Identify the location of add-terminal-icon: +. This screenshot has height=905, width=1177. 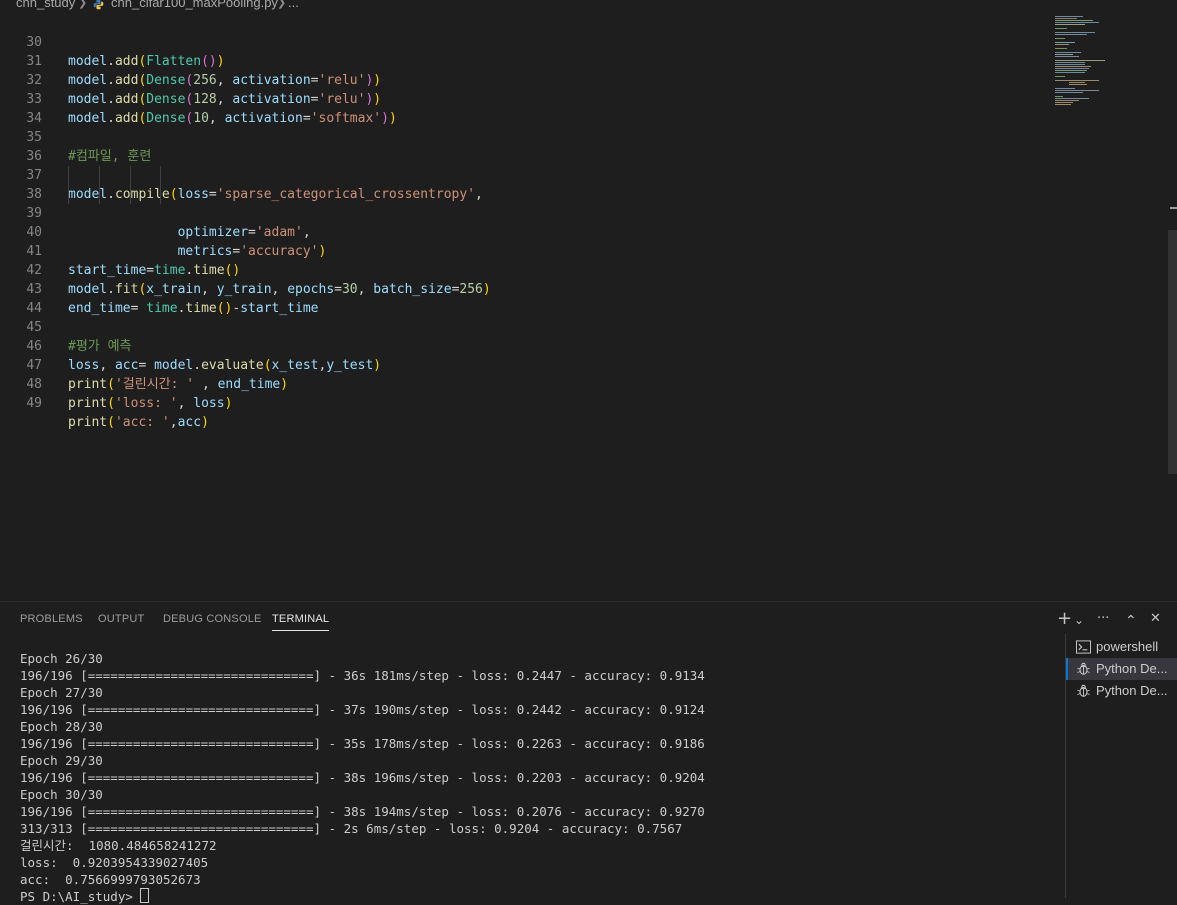
(1064, 619).